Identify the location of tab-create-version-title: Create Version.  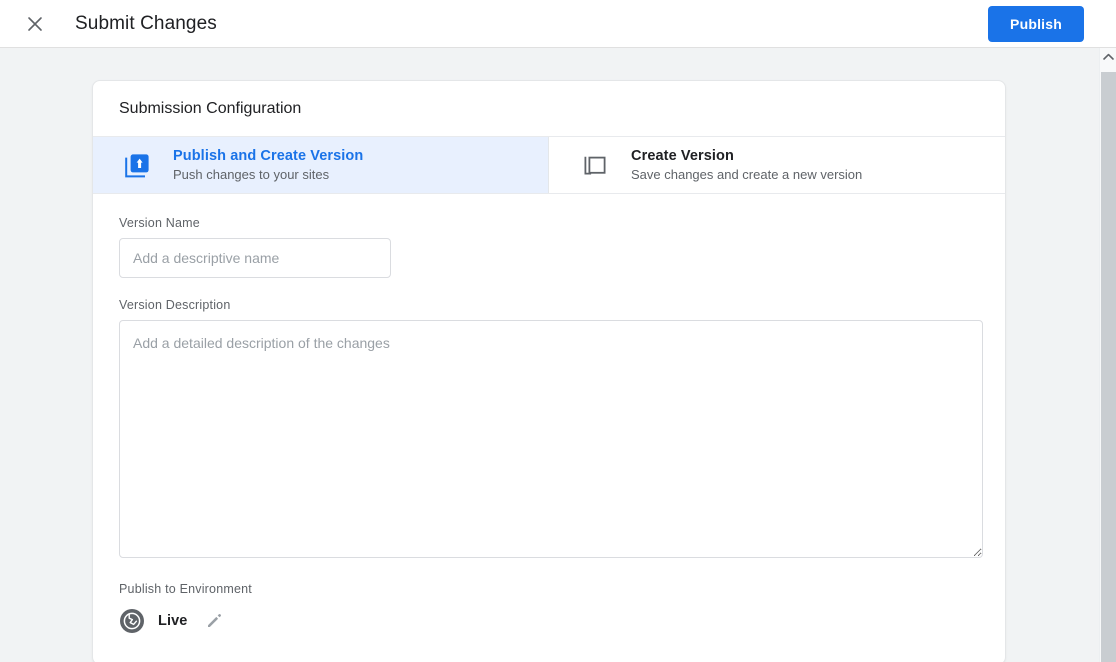
(682, 155).